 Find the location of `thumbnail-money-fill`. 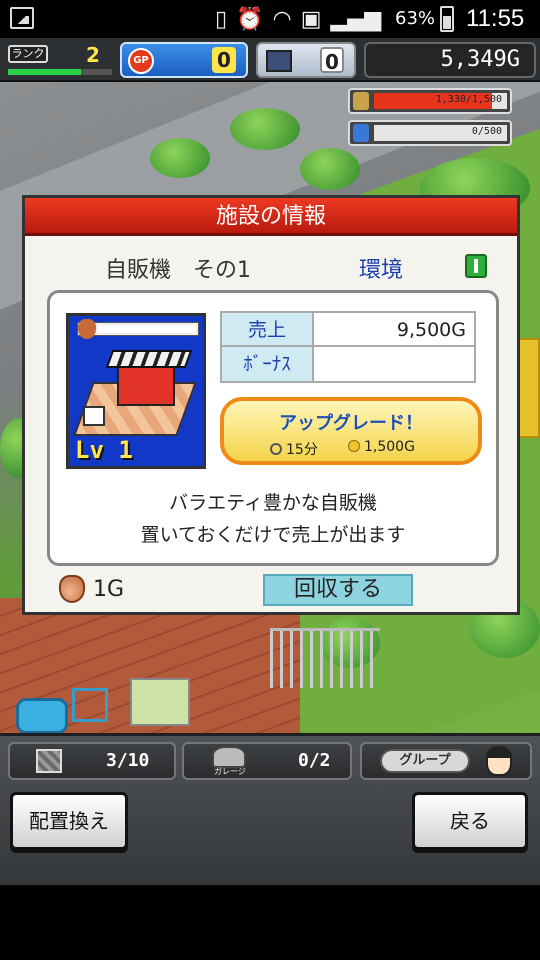

thumbnail-money-fill is located at coordinates (147, 329).